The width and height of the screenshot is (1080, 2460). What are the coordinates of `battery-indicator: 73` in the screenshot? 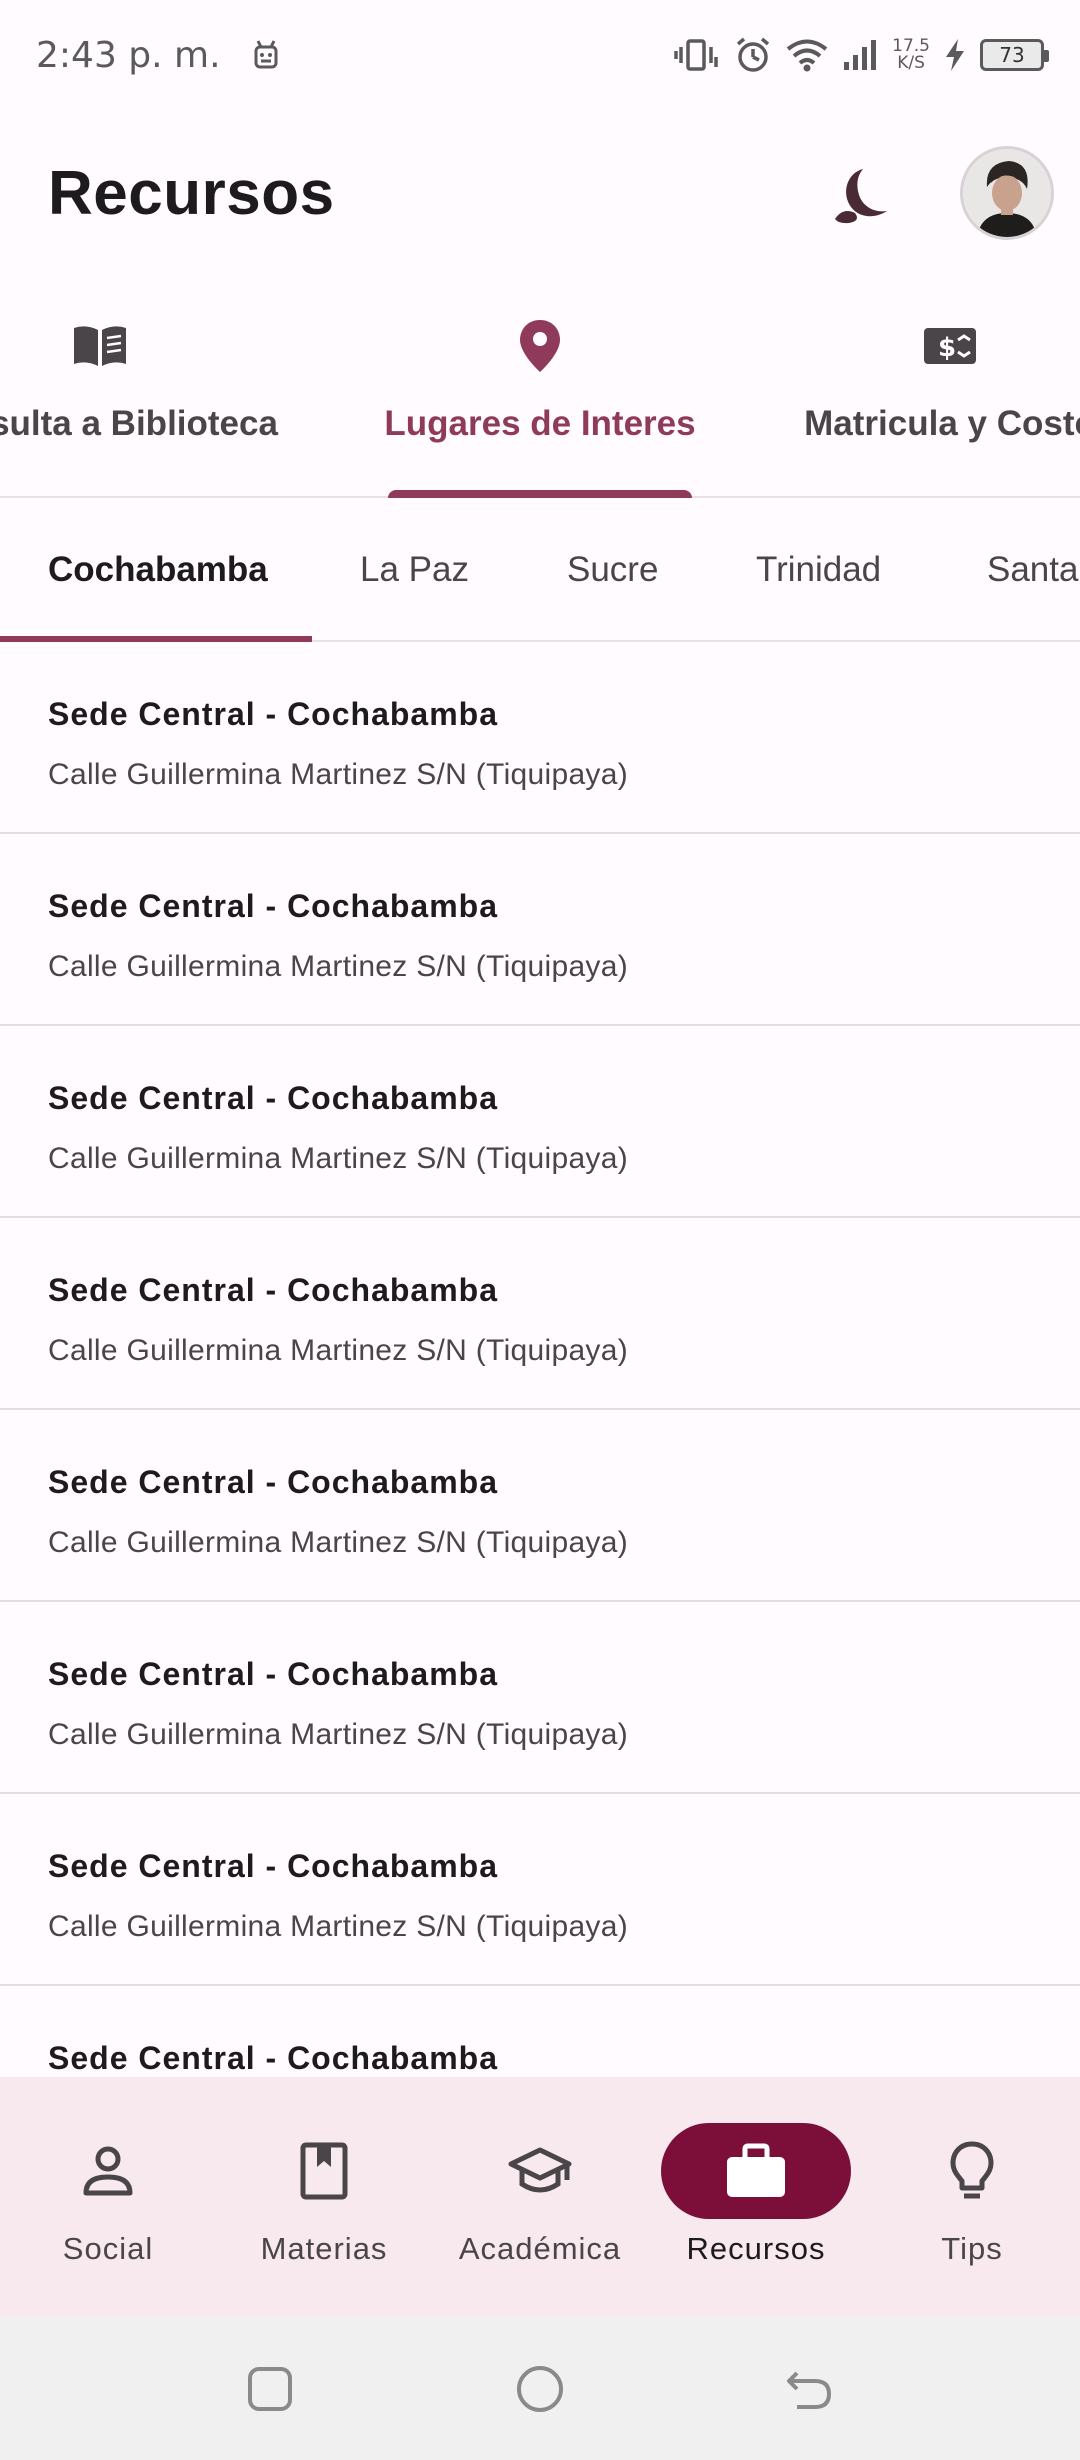 It's located at (1014, 55).